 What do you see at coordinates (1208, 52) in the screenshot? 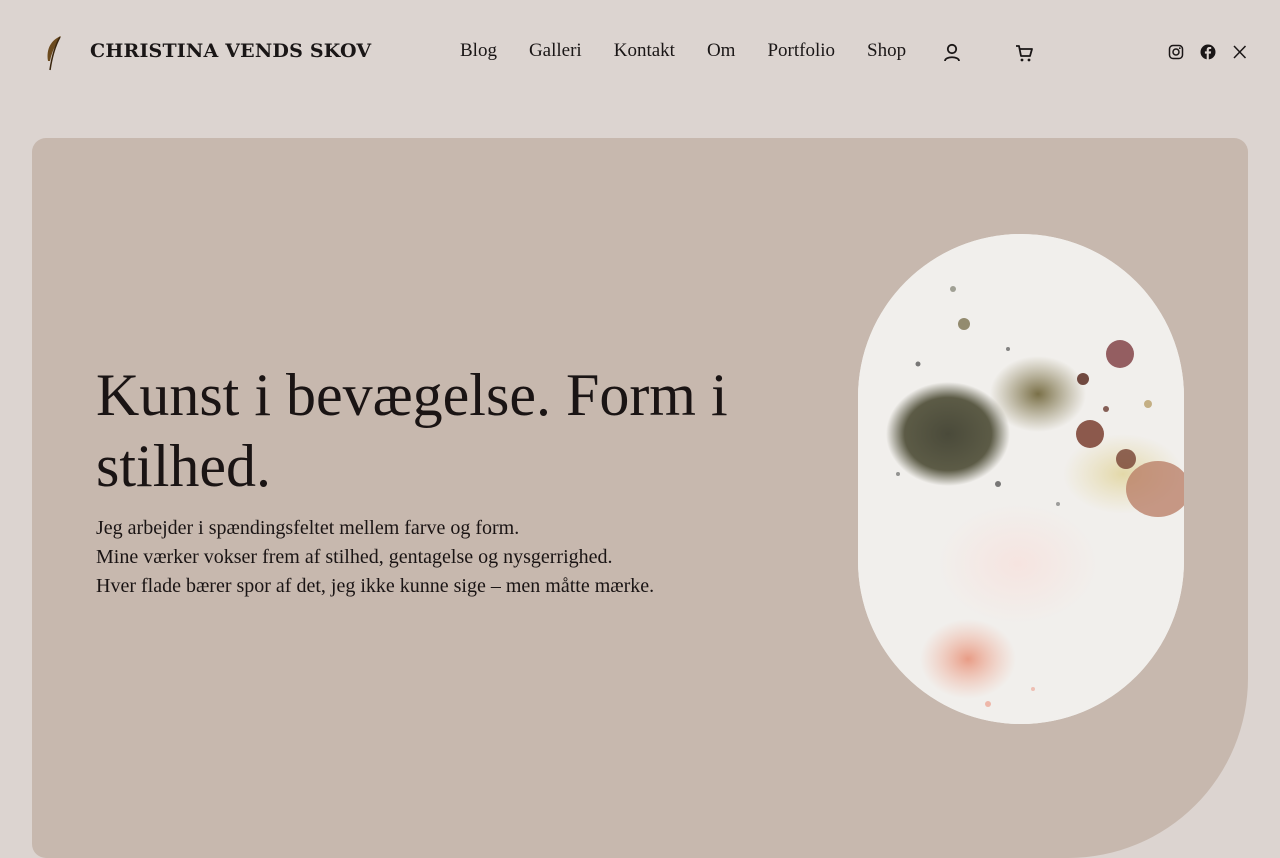
I see `facebook-icon` at bounding box center [1208, 52].